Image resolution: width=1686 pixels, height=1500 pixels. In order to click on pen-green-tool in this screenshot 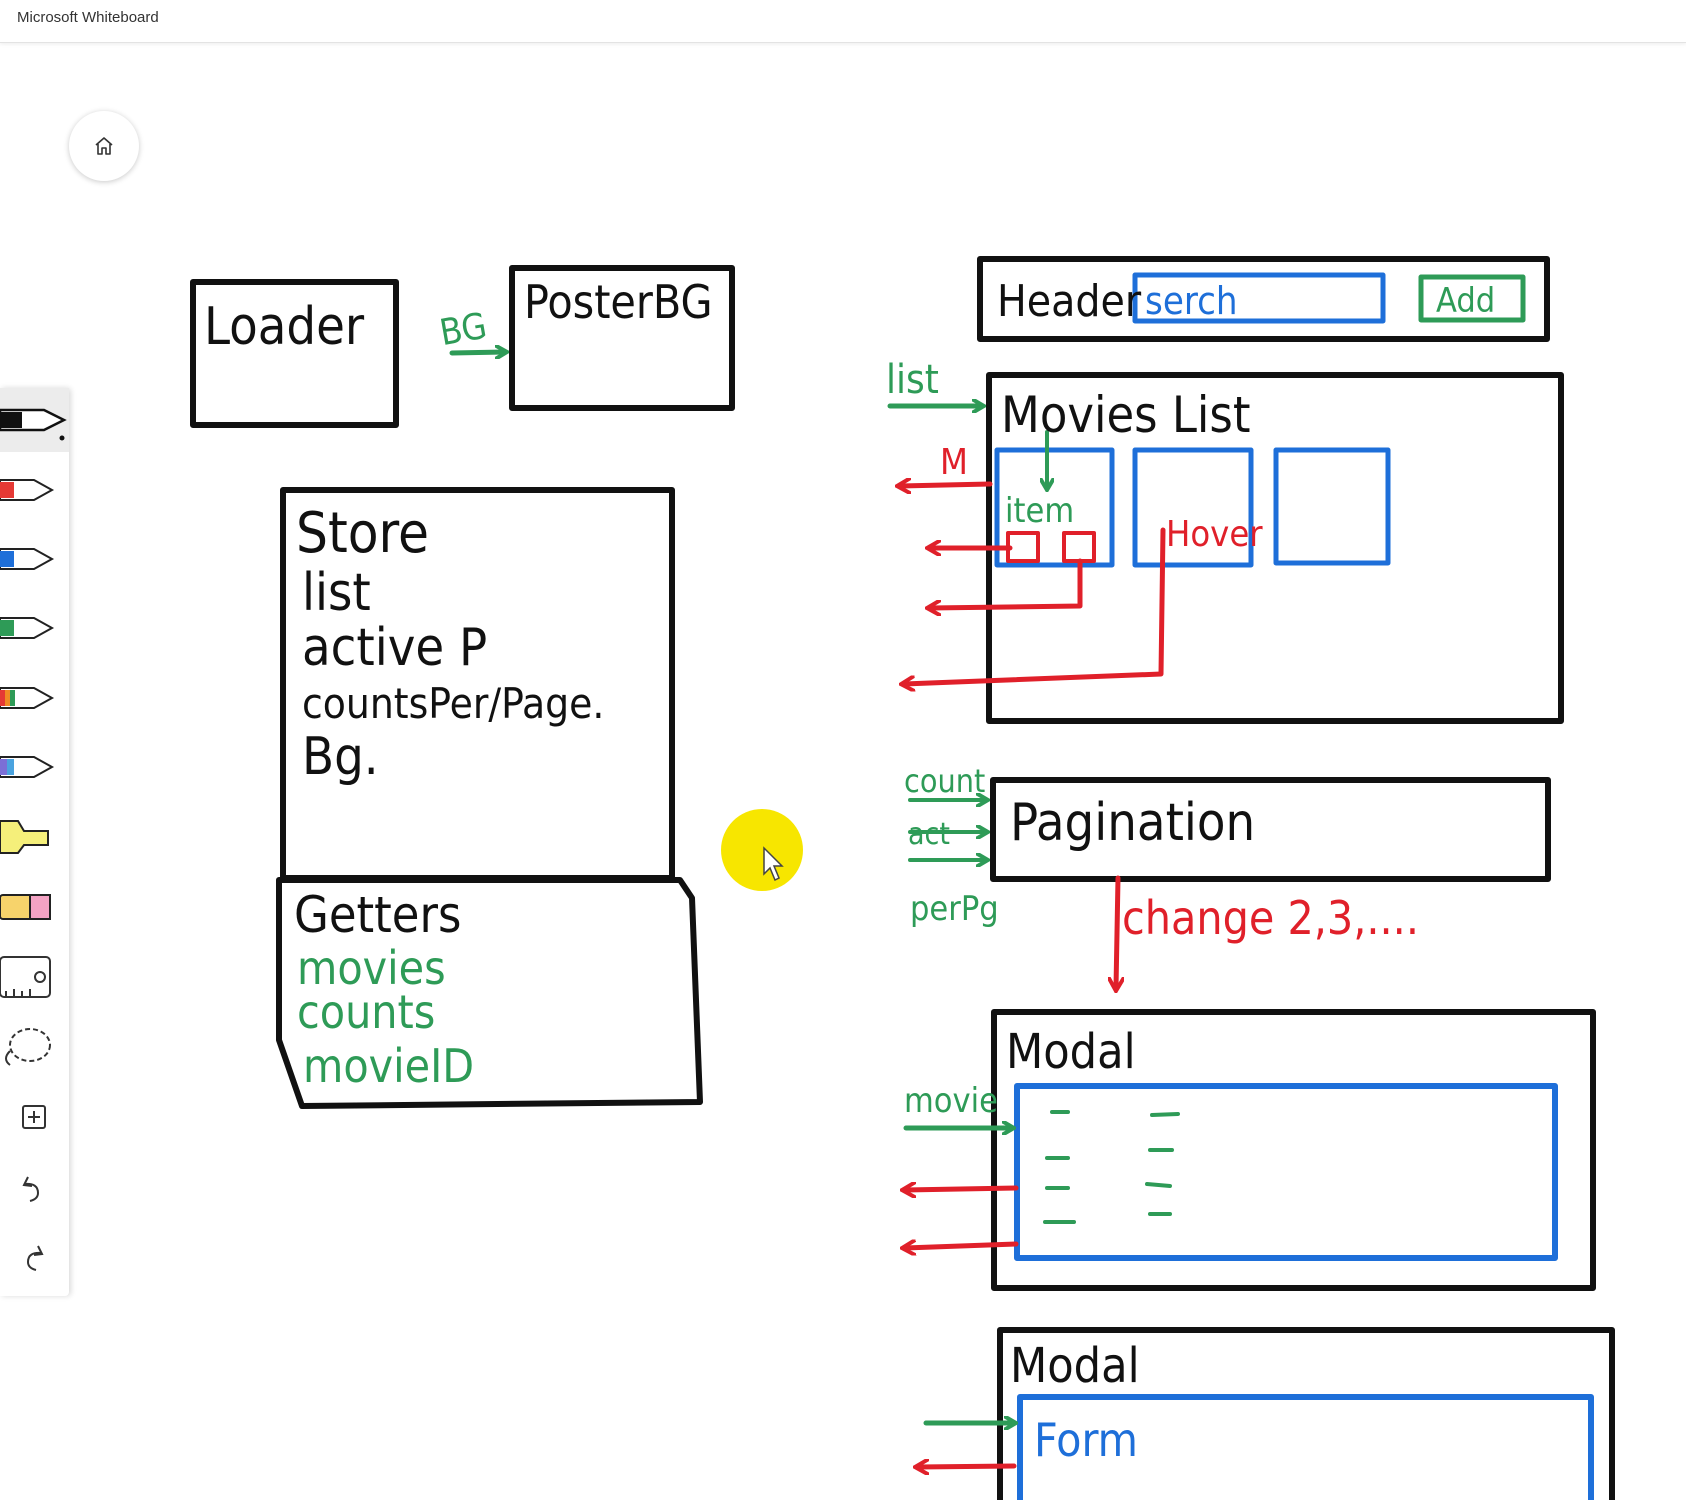, I will do `click(34, 628)`.